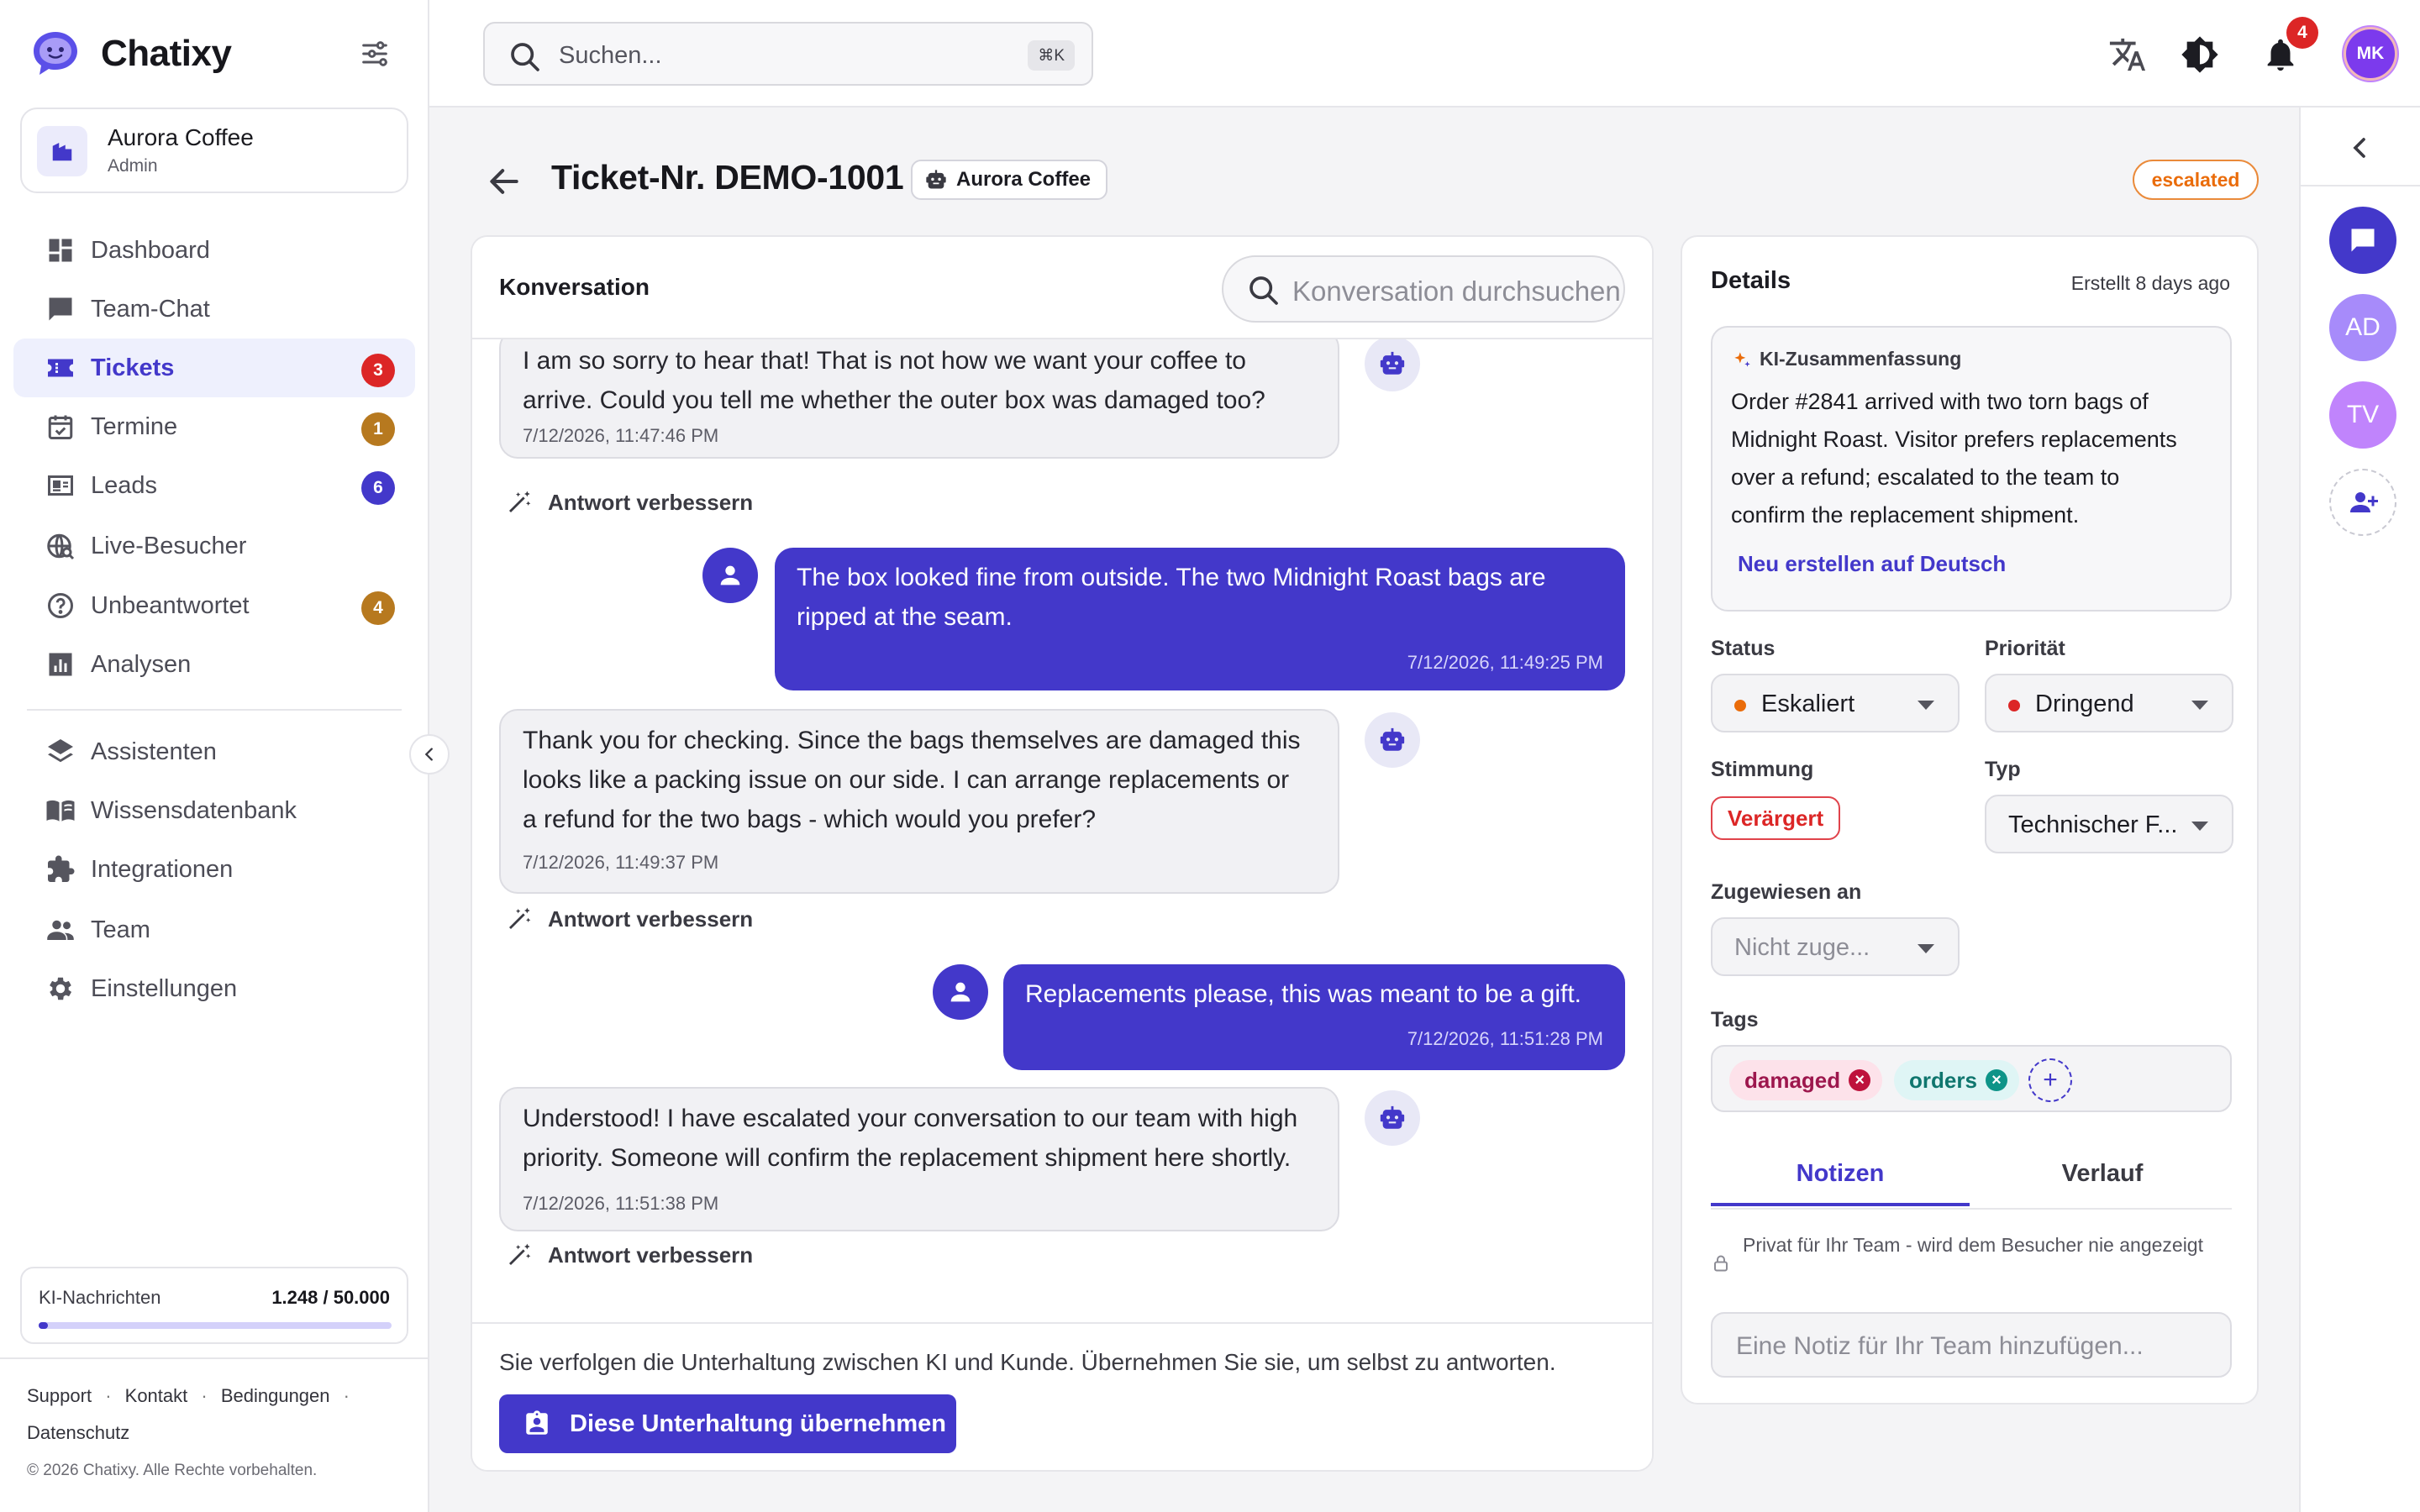  I want to click on bot-icon, so click(936, 179).